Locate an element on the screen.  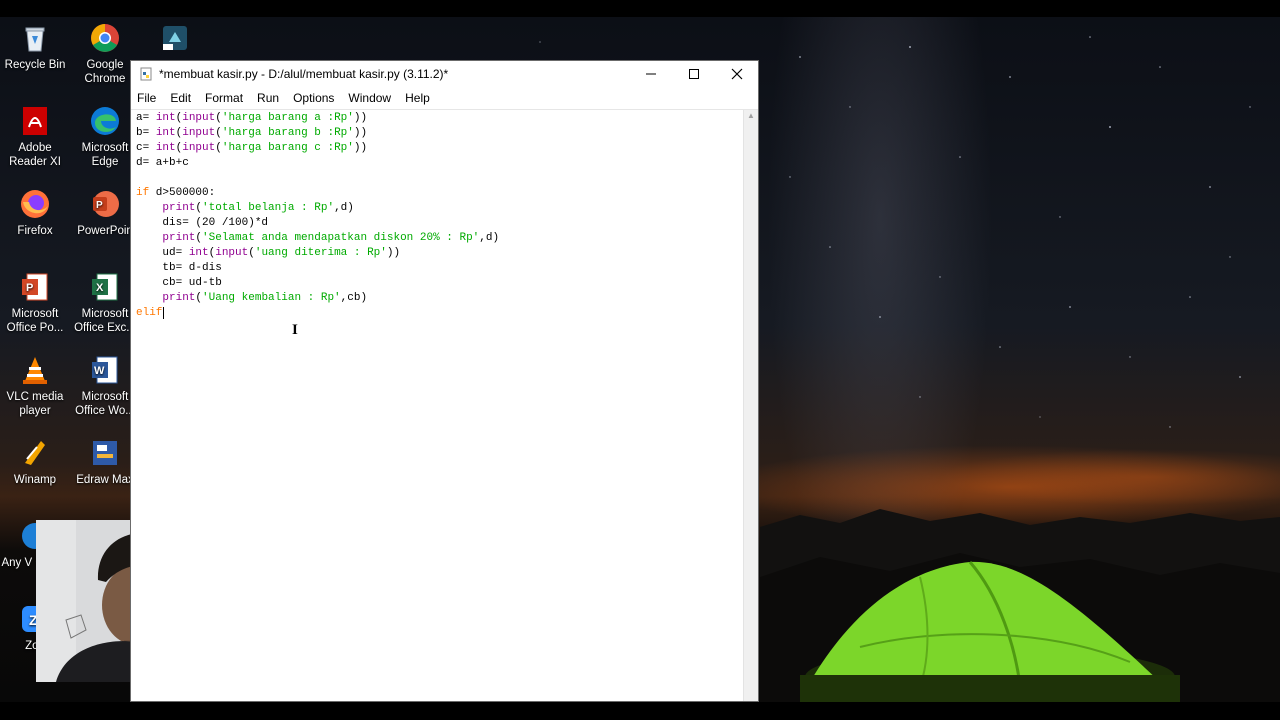
svg-text: W is located at coordinates (99, 371).